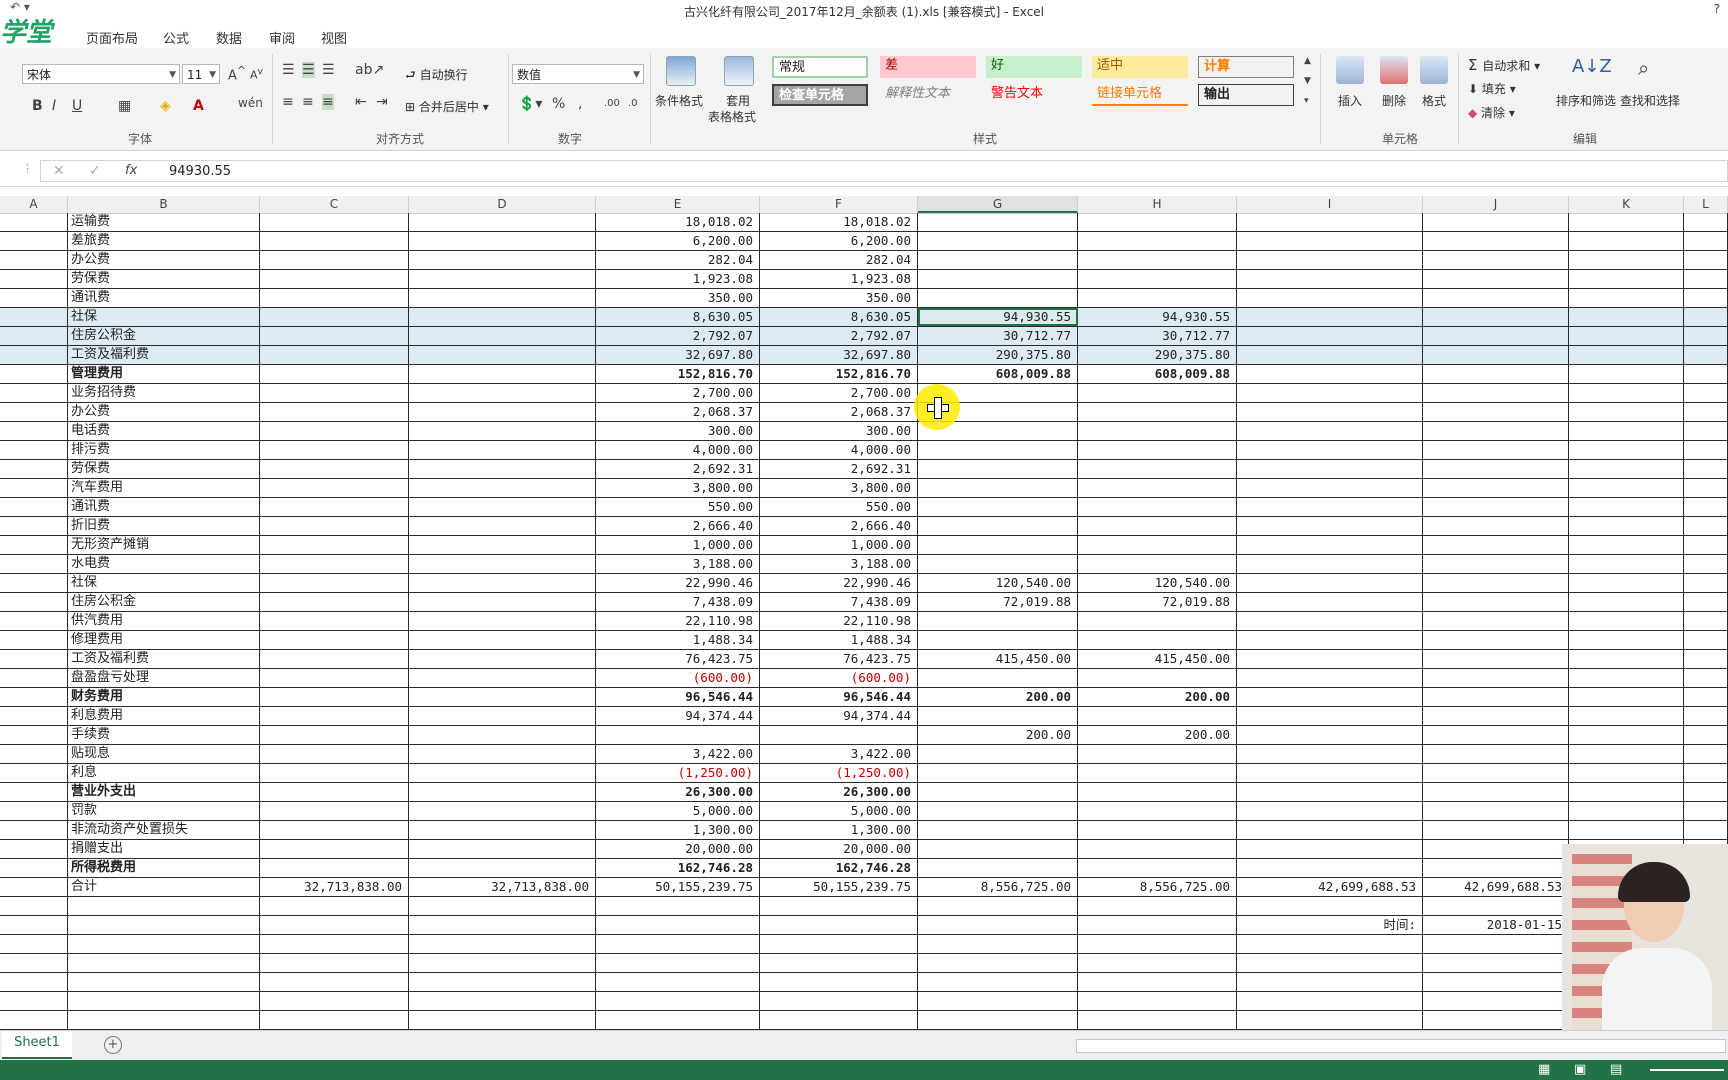  I want to click on cell-g: 30,712.77, so click(998, 336).